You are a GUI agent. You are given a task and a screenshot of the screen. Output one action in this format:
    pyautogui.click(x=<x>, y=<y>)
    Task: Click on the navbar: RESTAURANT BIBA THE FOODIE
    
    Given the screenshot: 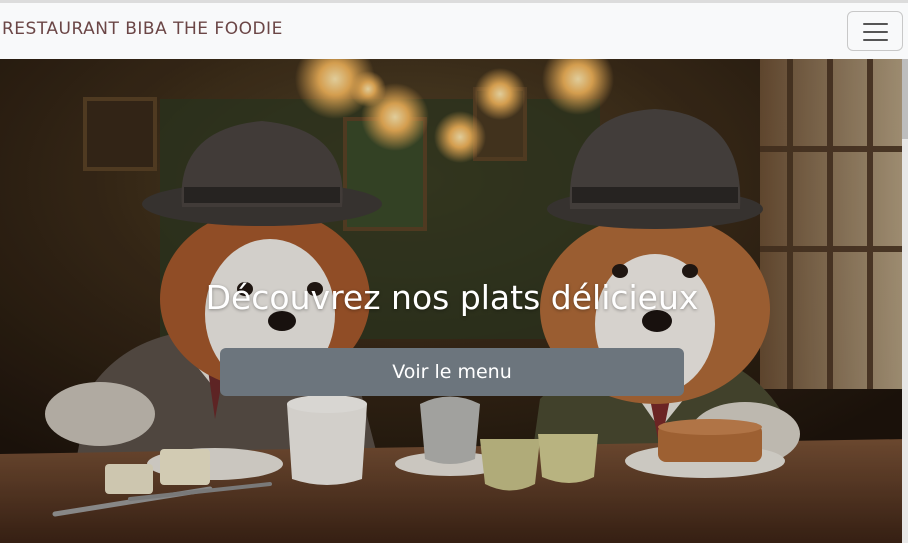 What is the action you would take?
    pyautogui.click(x=454, y=29)
    